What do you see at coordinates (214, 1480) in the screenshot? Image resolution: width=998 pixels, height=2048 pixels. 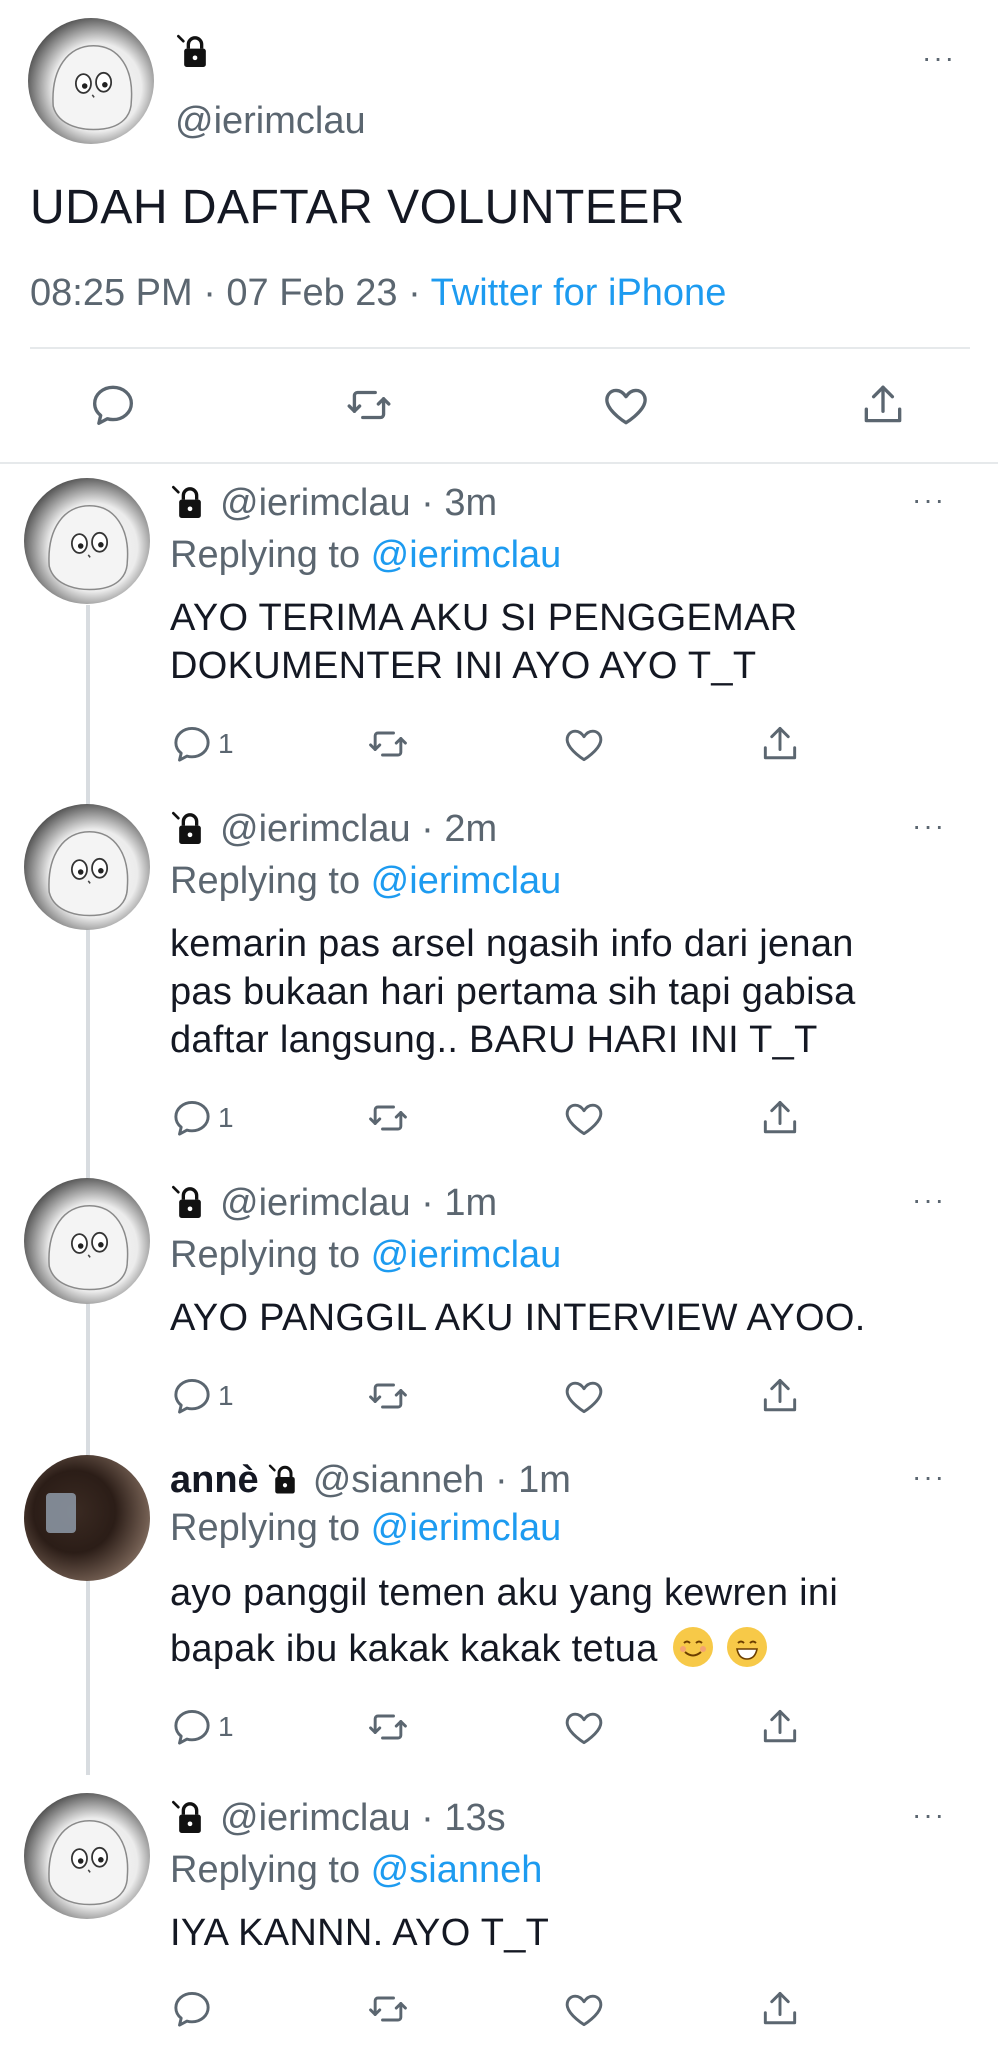 I see `reply-display-name: annè` at bounding box center [214, 1480].